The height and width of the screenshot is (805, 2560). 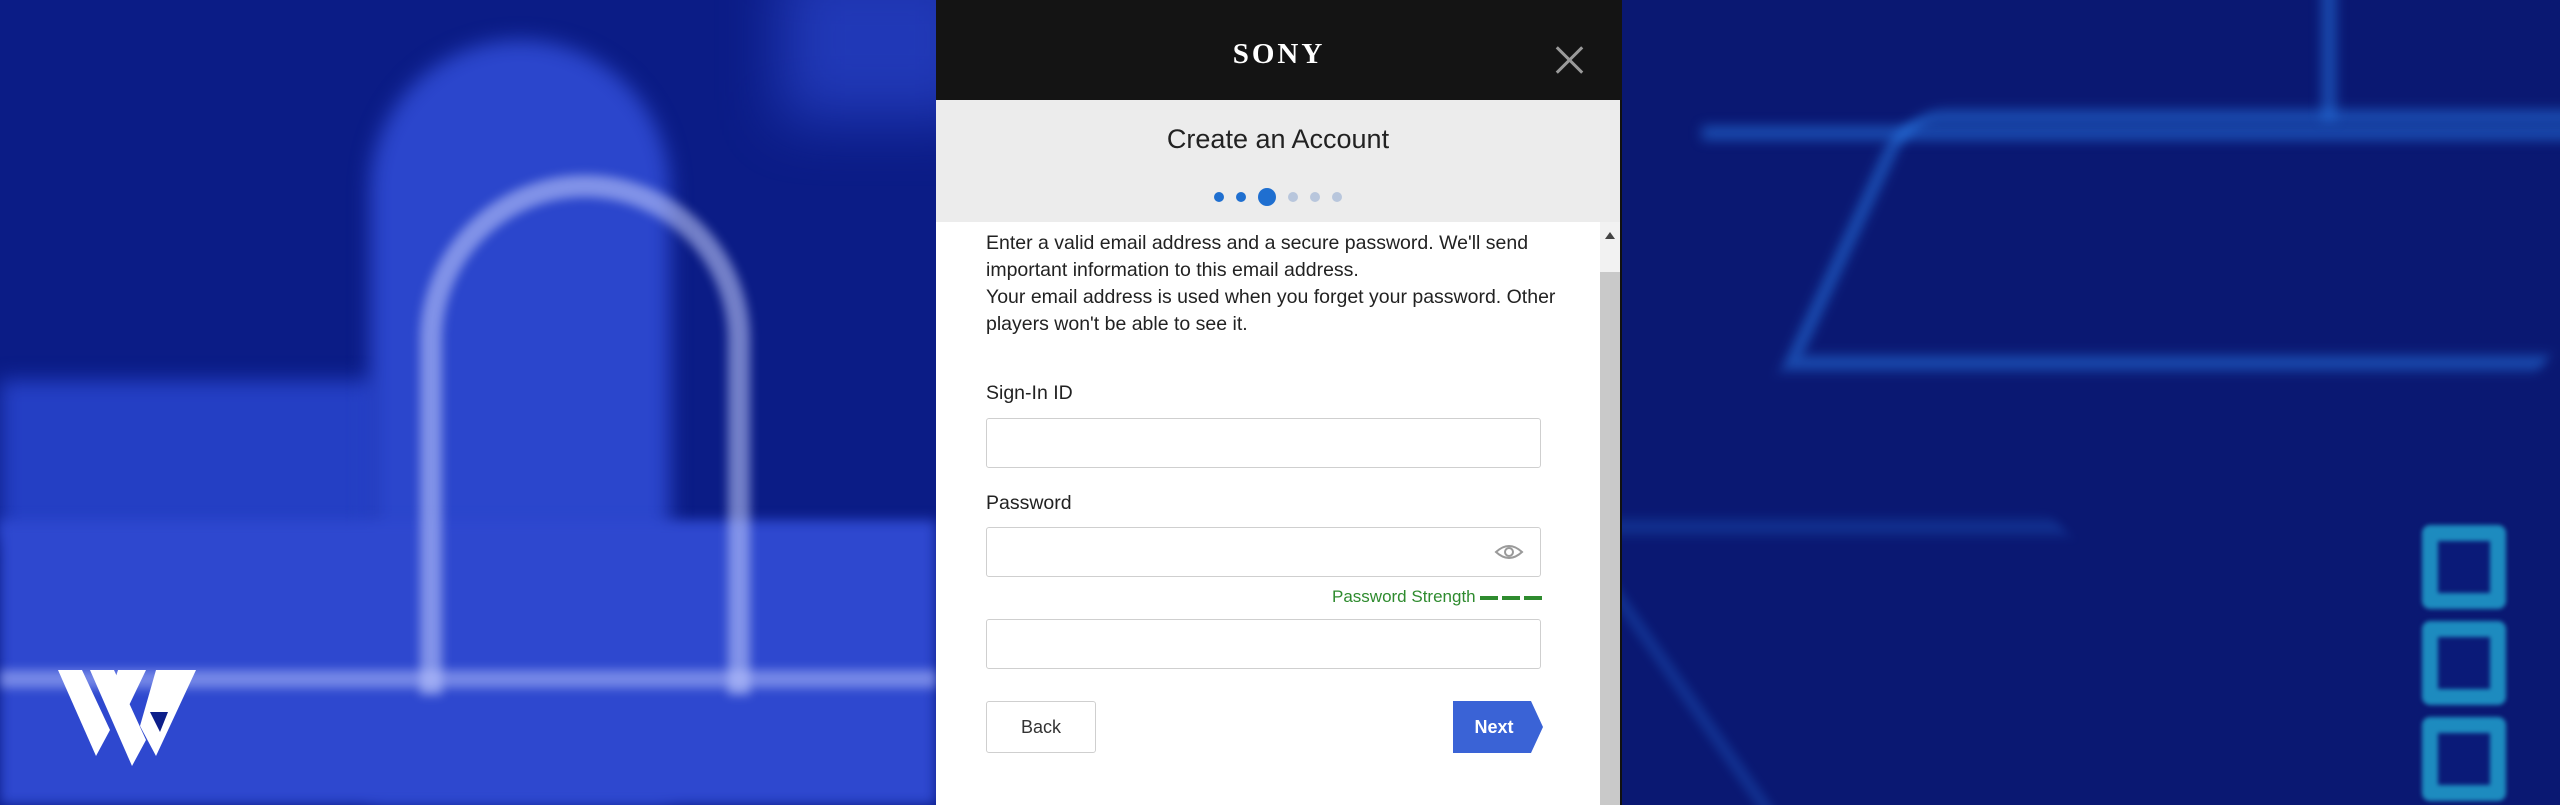 What do you see at coordinates (1610, 235) in the screenshot?
I see `scroll-up-icon` at bounding box center [1610, 235].